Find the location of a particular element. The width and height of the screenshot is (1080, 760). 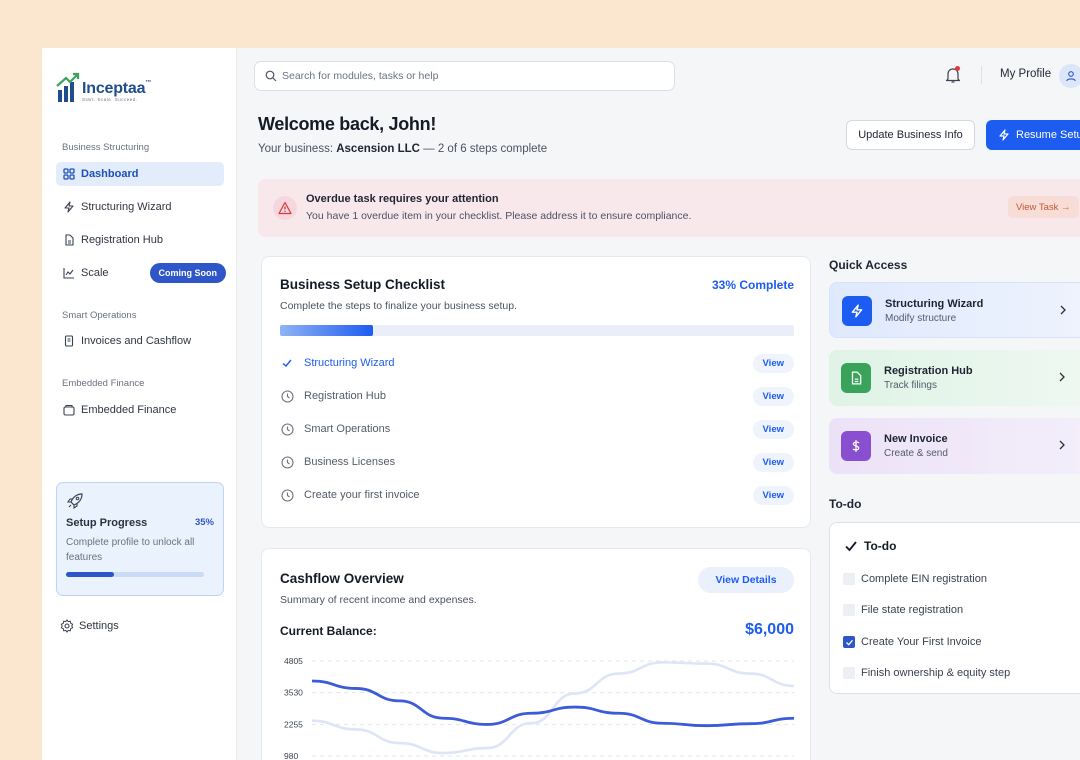

check-icon is located at coordinates (287, 363).